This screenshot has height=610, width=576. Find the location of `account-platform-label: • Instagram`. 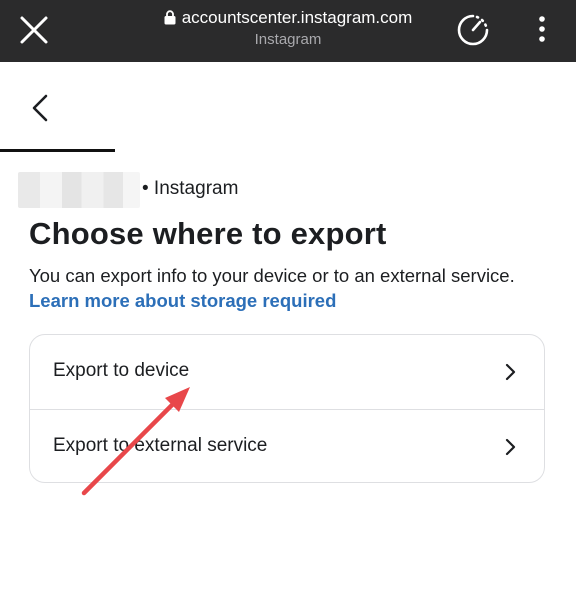

account-platform-label: • Instagram is located at coordinates (190, 188).